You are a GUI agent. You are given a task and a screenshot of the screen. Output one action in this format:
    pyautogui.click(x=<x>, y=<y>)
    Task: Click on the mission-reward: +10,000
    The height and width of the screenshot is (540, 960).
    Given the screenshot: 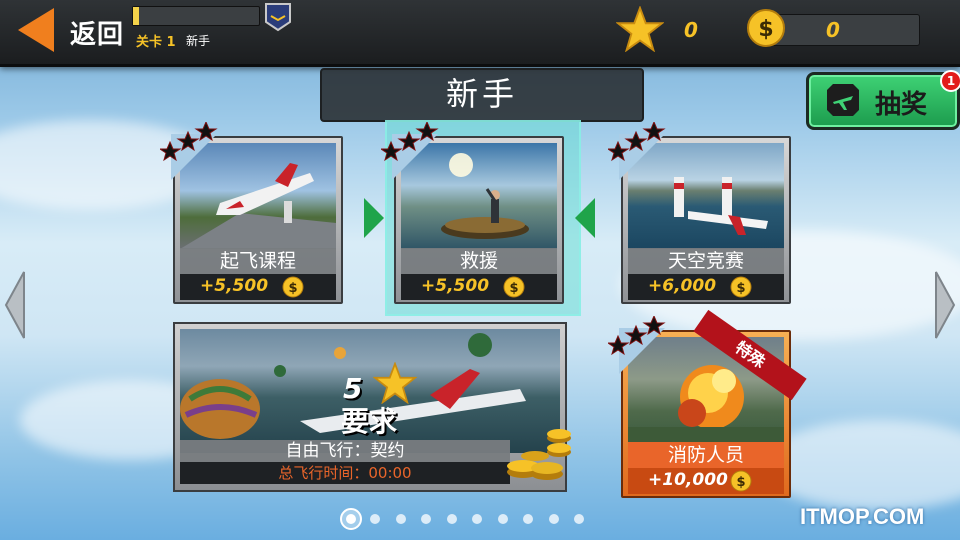 What is the action you would take?
    pyautogui.click(x=688, y=480)
    